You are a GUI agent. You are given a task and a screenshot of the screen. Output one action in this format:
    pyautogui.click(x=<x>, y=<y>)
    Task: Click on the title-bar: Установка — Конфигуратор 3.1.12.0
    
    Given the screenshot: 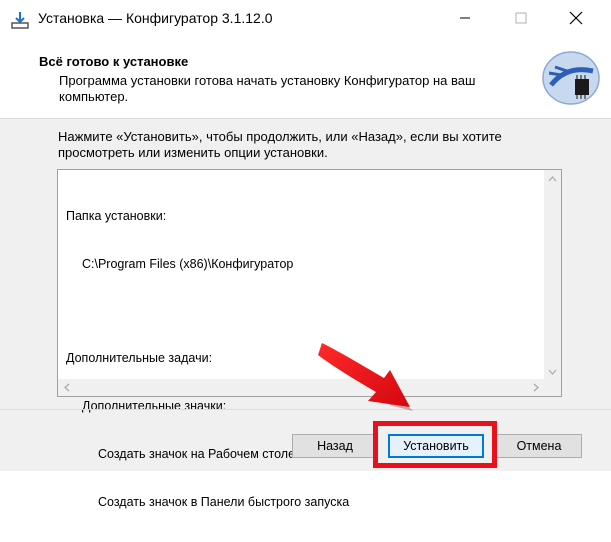 What is the action you would take?
    pyautogui.click(x=305, y=20)
    